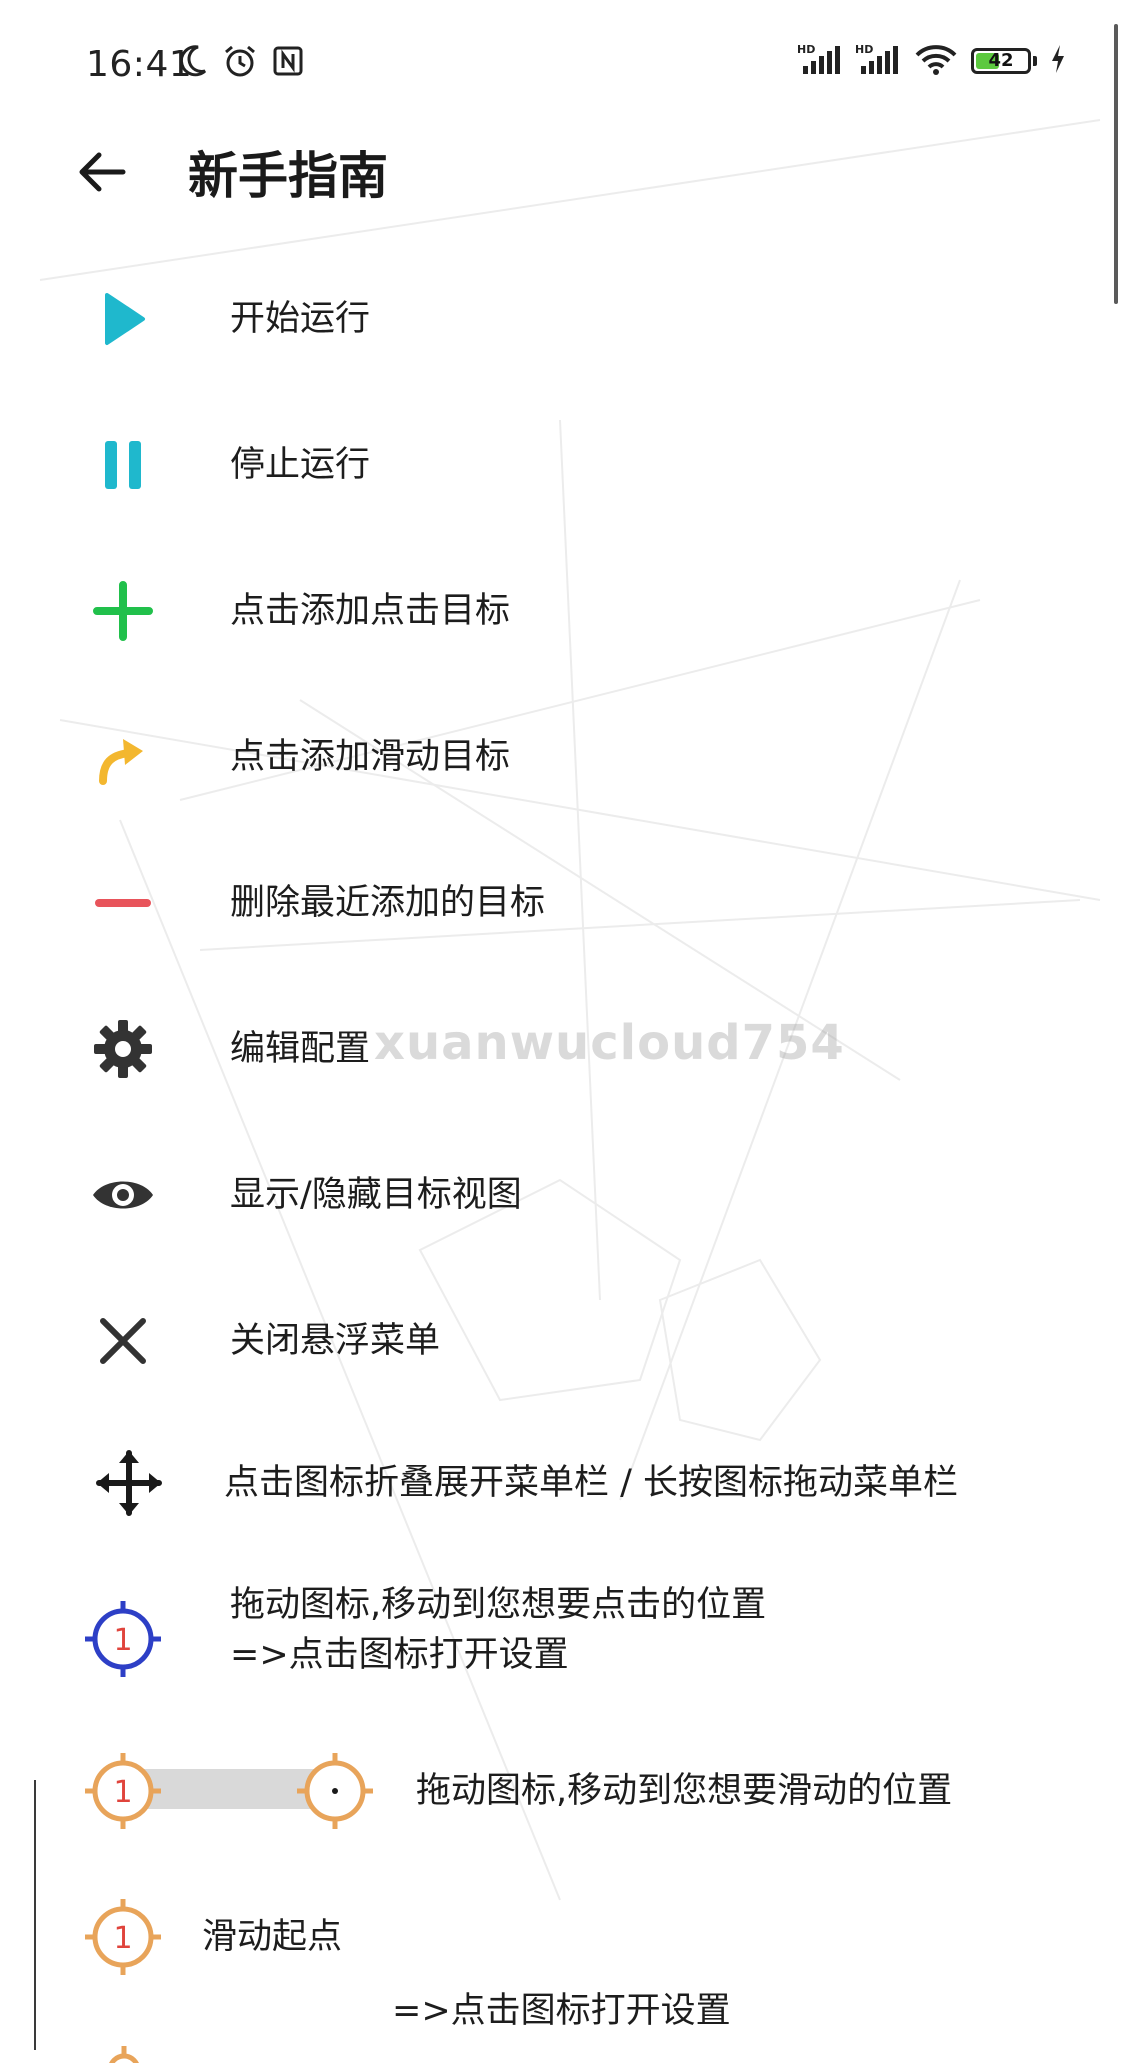 The width and height of the screenshot is (1139, 2063). I want to click on guide-item-label: 拖动图标,移动到您想要点击的位置, so click(498, 1605).